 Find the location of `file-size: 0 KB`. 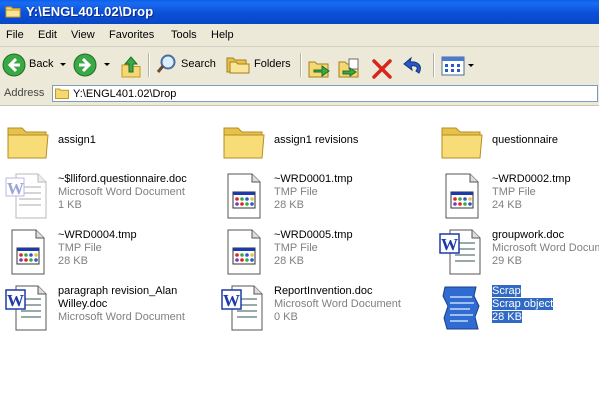

file-size: 0 KB is located at coordinates (286, 317).